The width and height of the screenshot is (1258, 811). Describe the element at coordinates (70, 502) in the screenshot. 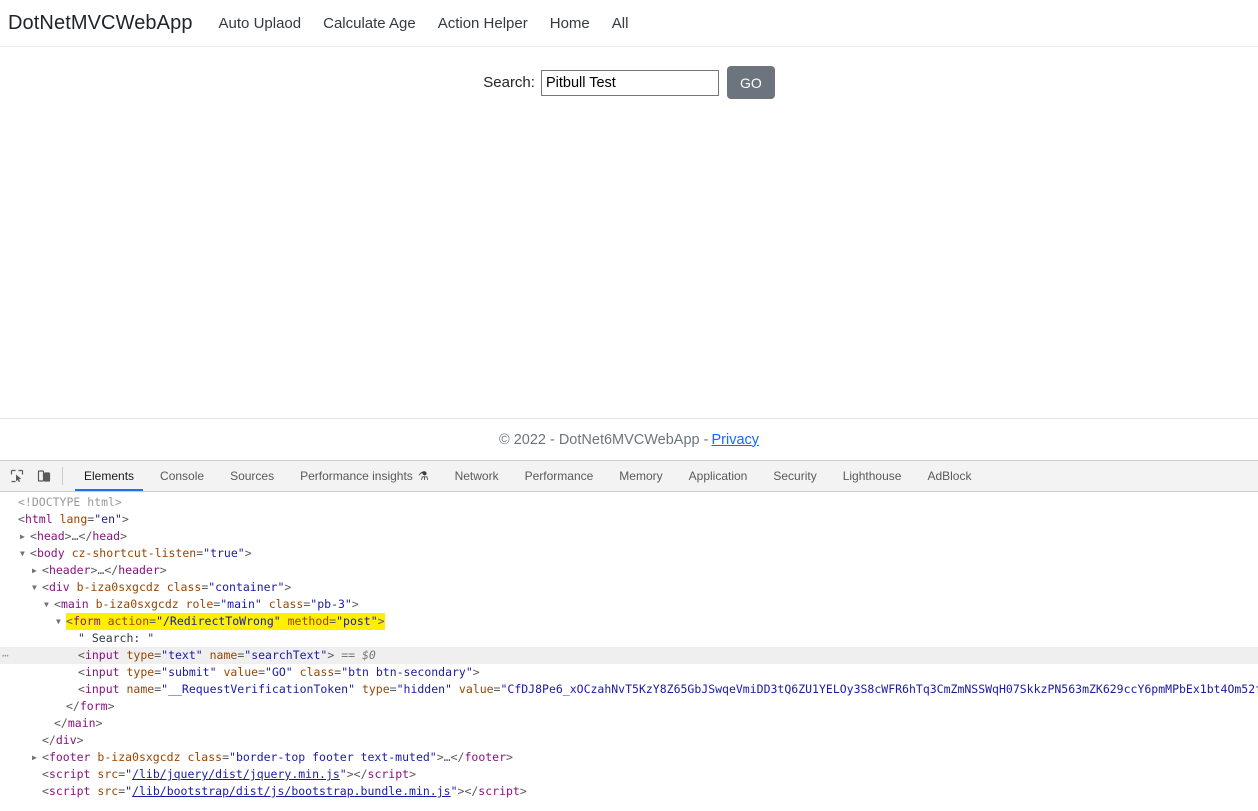

I see `dom-node-markup: <!DOCTYPE html>` at that location.